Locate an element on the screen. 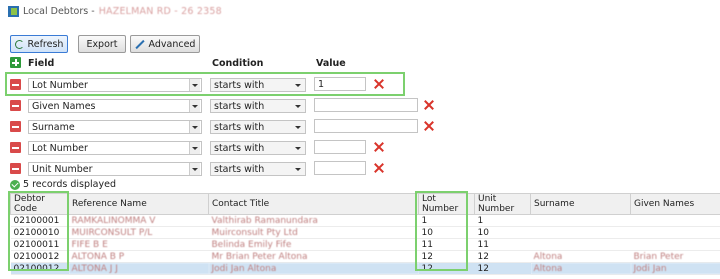 This screenshot has height=279, width=720. export-label: Export is located at coordinates (102, 44).